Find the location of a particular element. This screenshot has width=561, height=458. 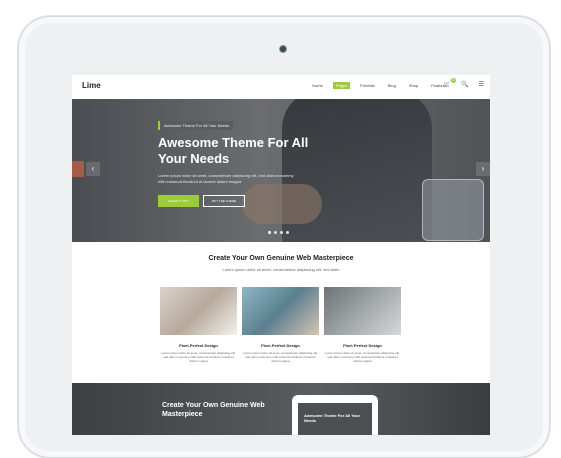

nav-icons: 🛒 0 🔍 ☰ is located at coordinates (464, 83).